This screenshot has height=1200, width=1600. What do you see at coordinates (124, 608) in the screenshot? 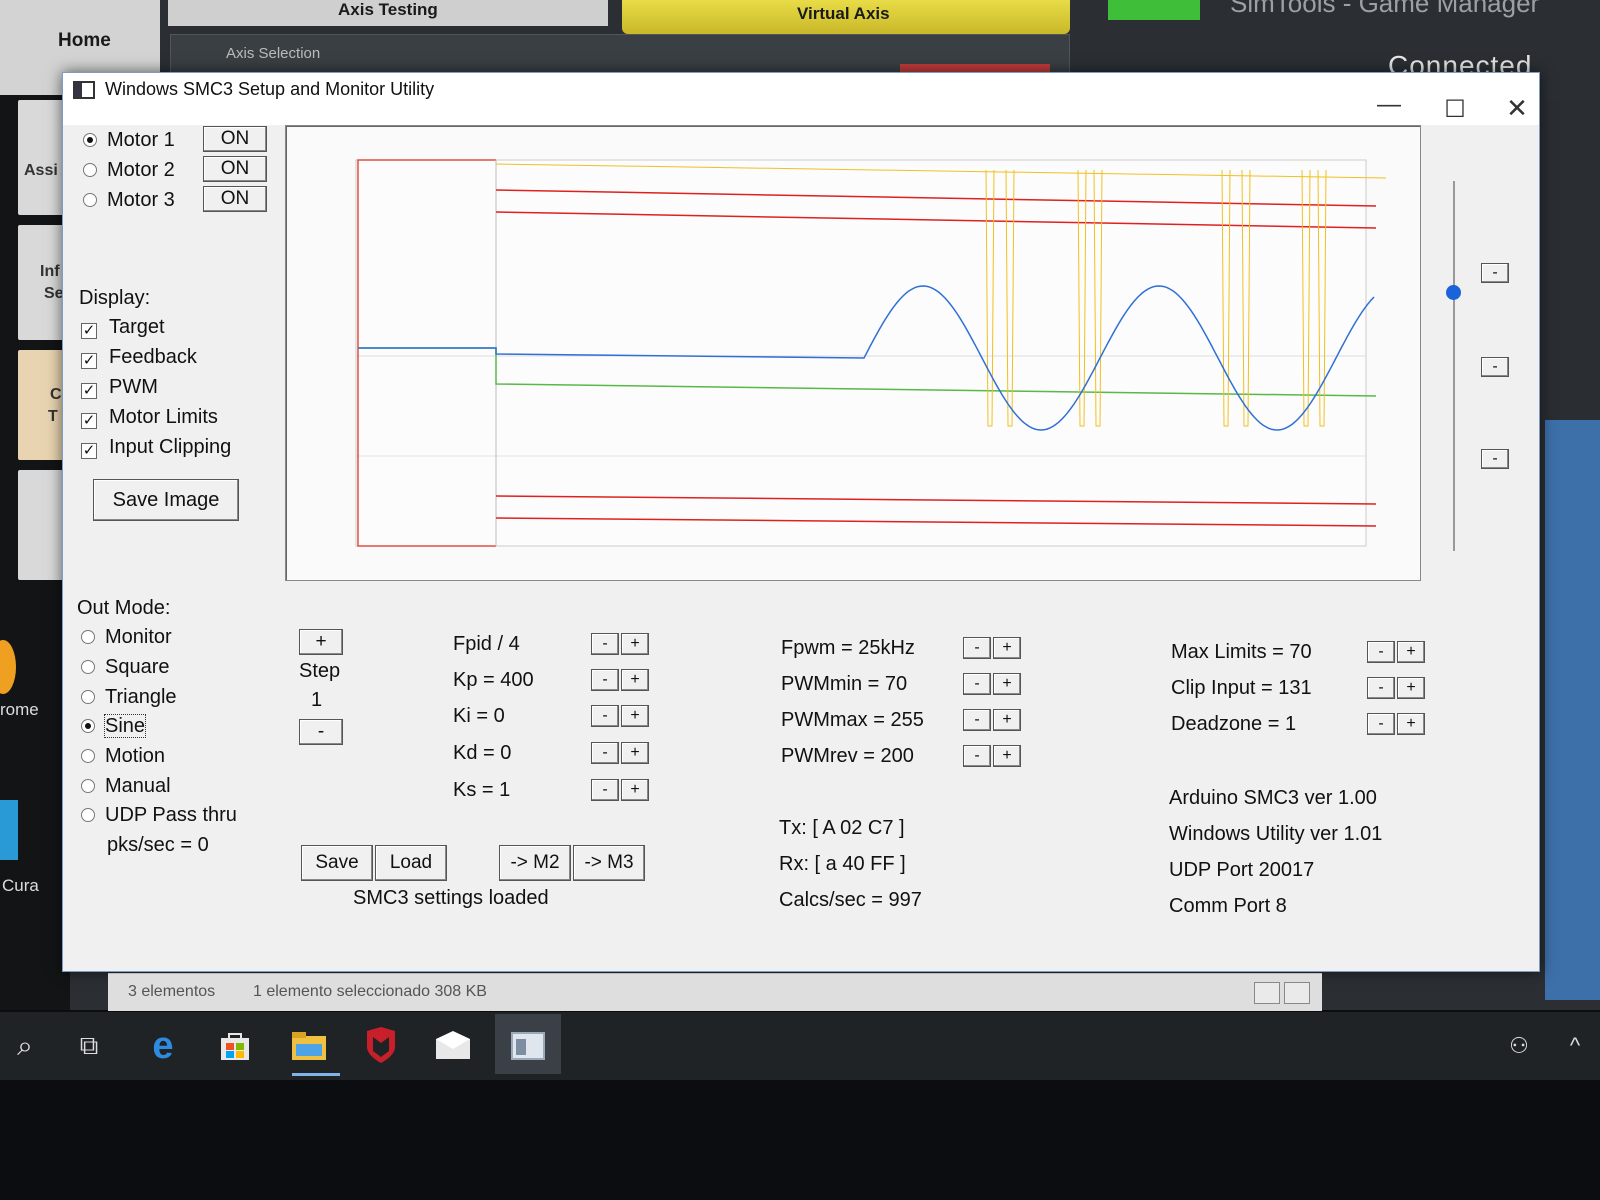
I see `out-mode-header: Out Mode:` at bounding box center [124, 608].